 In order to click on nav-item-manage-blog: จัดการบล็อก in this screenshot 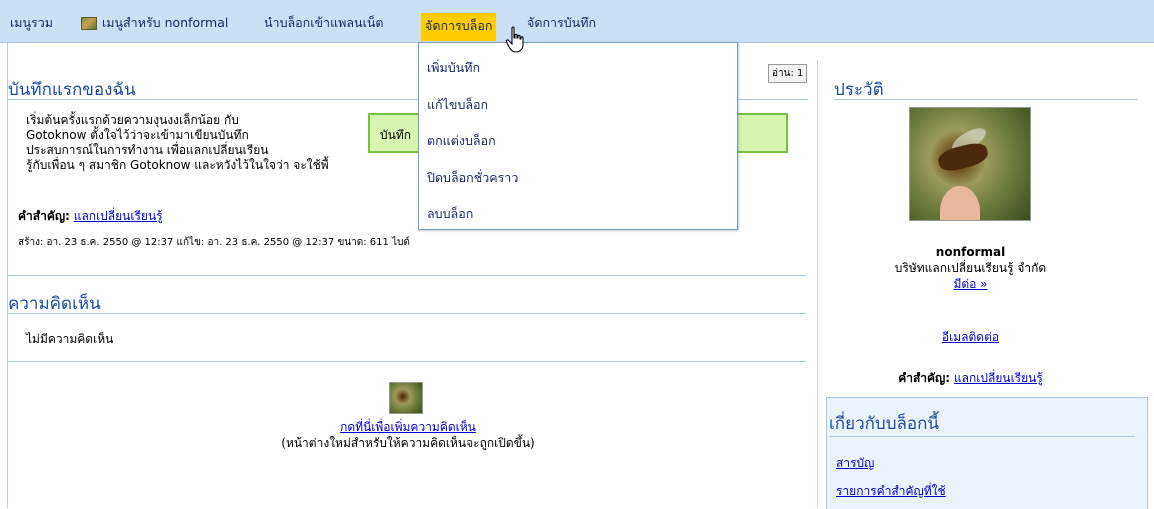, I will do `click(459, 27)`.